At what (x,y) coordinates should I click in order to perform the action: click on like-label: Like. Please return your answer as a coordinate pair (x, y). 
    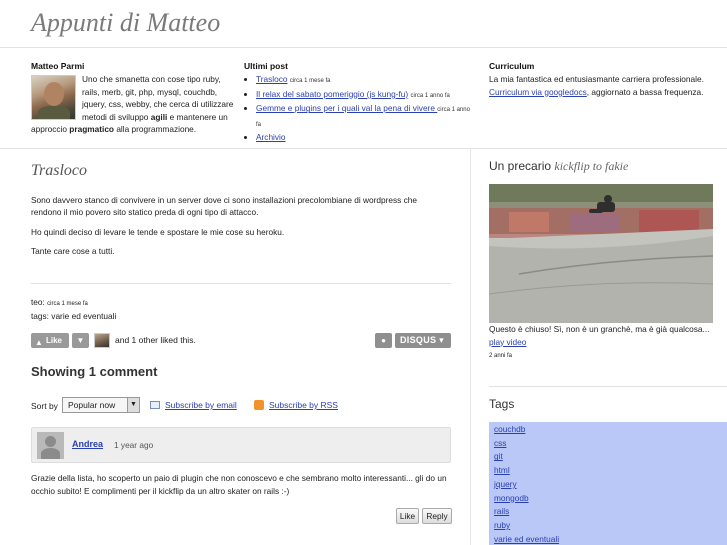
    Looking at the image, I should click on (54, 340).